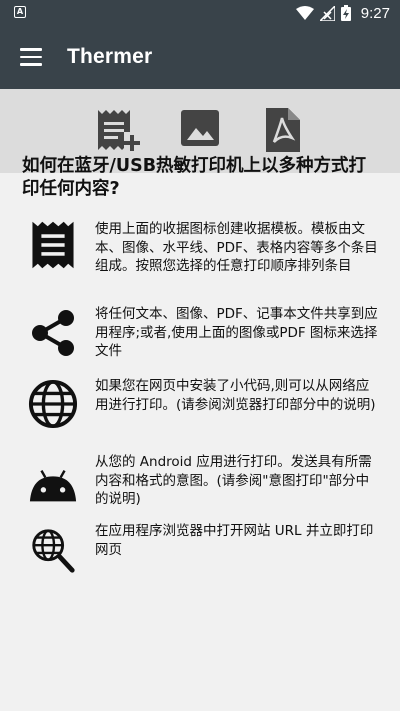  What do you see at coordinates (20, 12) in the screenshot?
I see `app-notification-icon: A` at bounding box center [20, 12].